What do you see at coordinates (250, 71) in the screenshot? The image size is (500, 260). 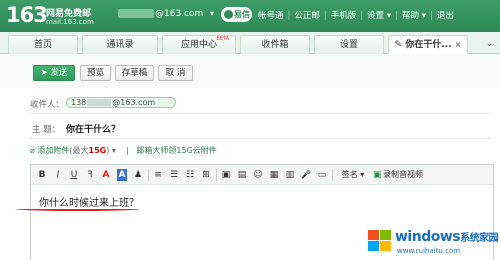 I see `compose-action-bar: ➤ 发送 预览 存草稿 取 消` at bounding box center [250, 71].